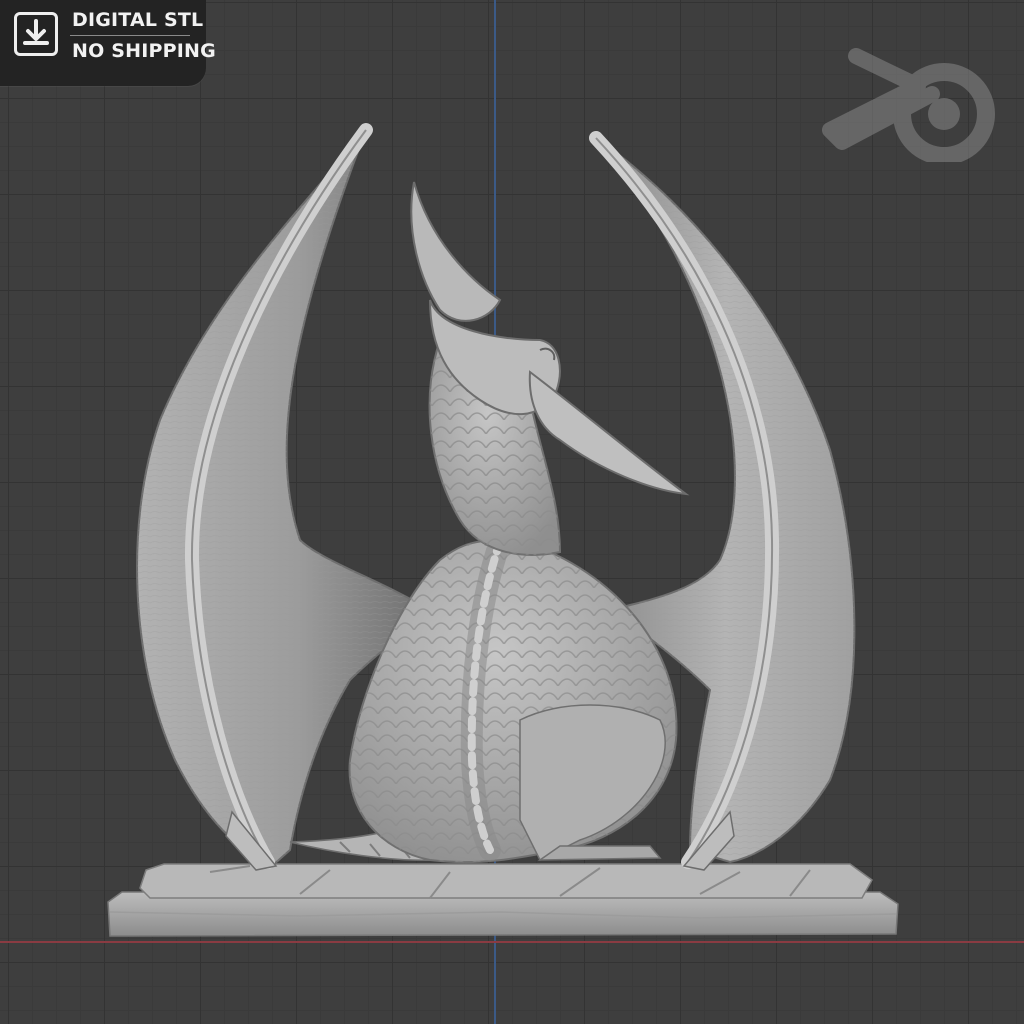 This screenshot has height=1024, width=1024. I want to click on download-icon, so click(36, 34).